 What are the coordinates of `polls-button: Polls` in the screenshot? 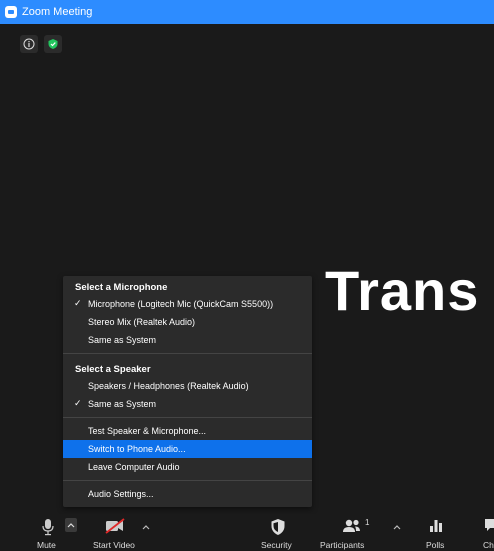 It's located at (436, 532).